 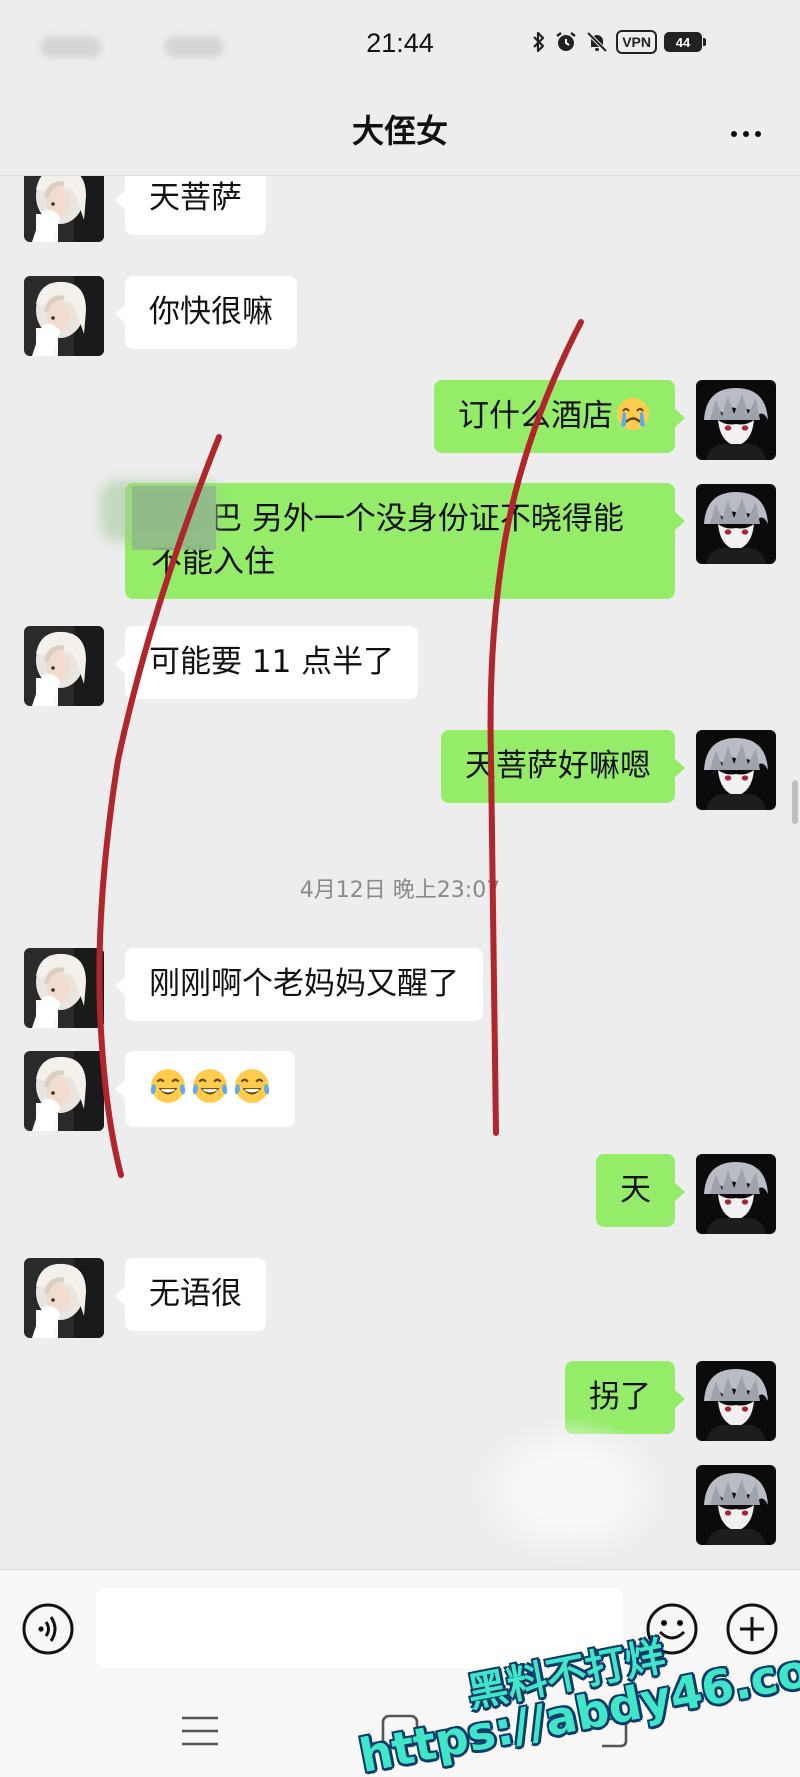 What do you see at coordinates (636, 42) in the screenshot?
I see `vpn-icon: VPN` at bounding box center [636, 42].